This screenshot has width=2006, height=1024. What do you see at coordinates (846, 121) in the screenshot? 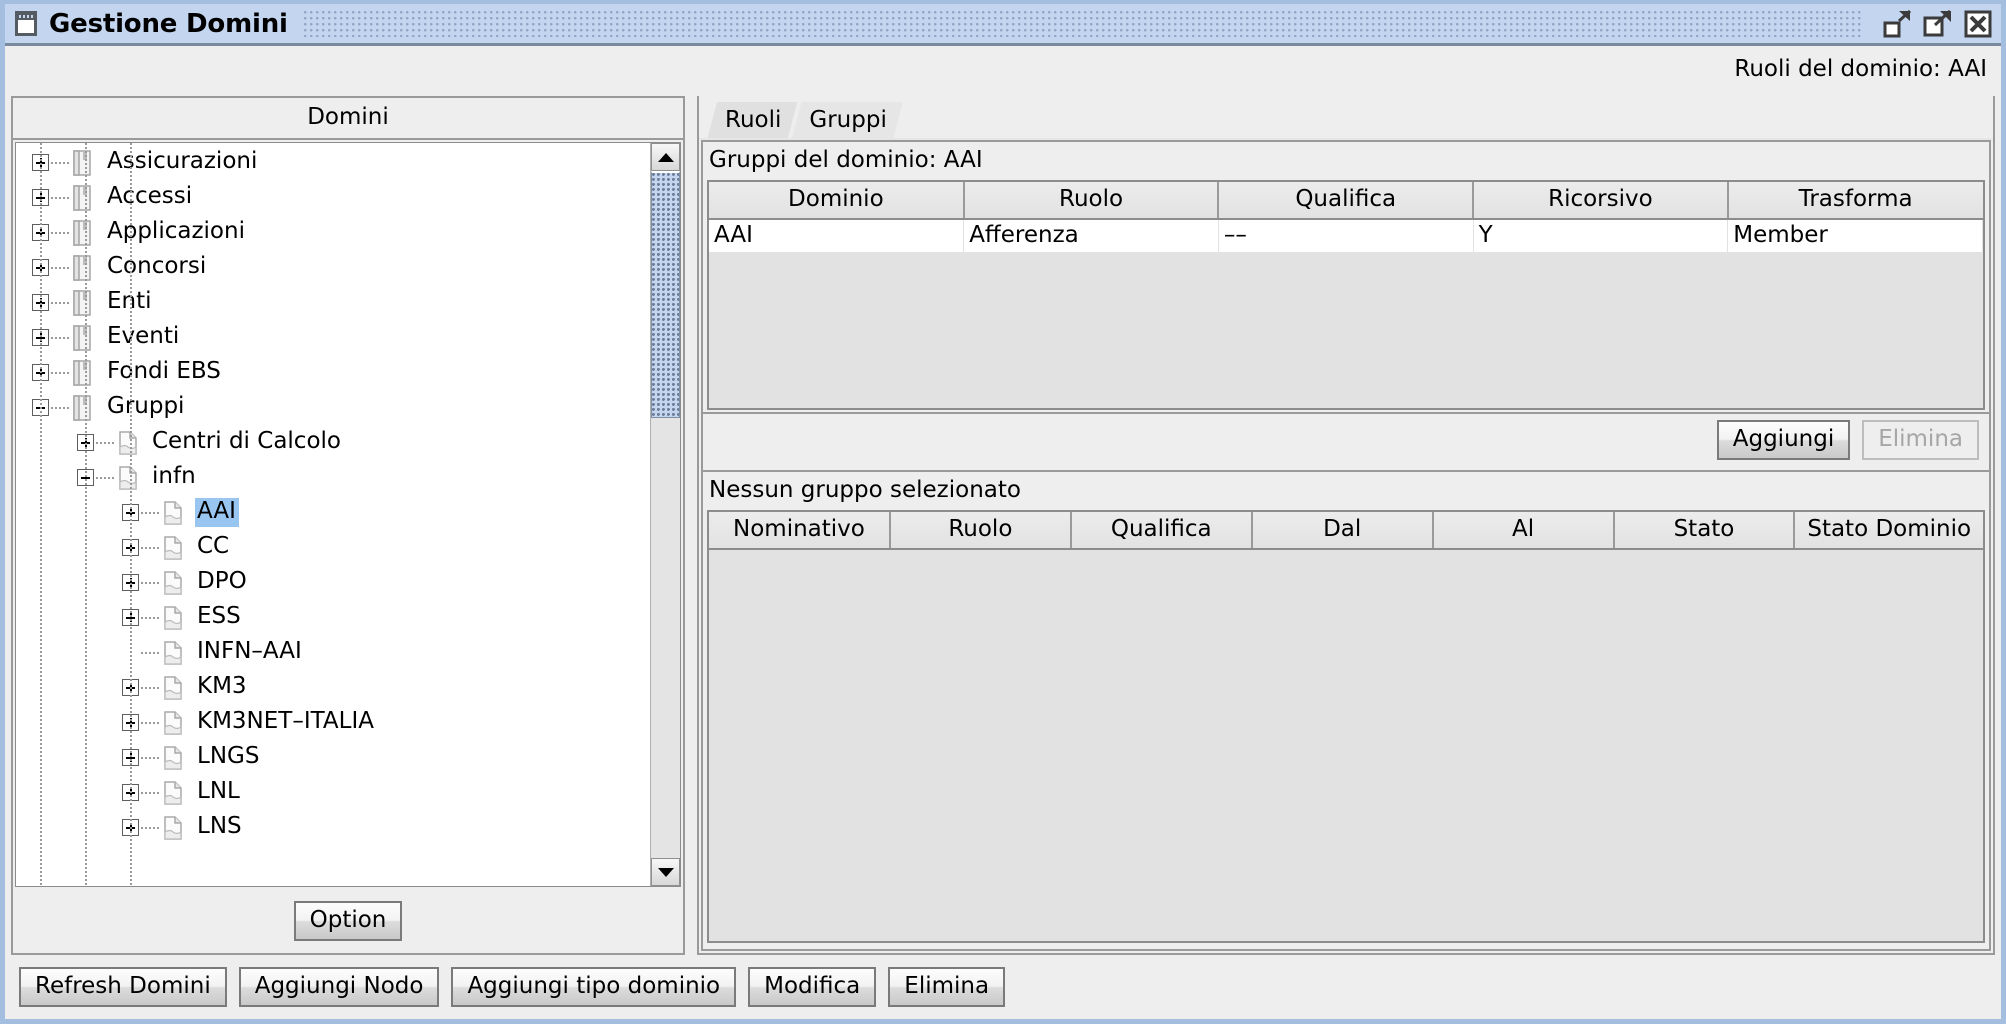
I see `tab-gruppi: Gruppi` at bounding box center [846, 121].